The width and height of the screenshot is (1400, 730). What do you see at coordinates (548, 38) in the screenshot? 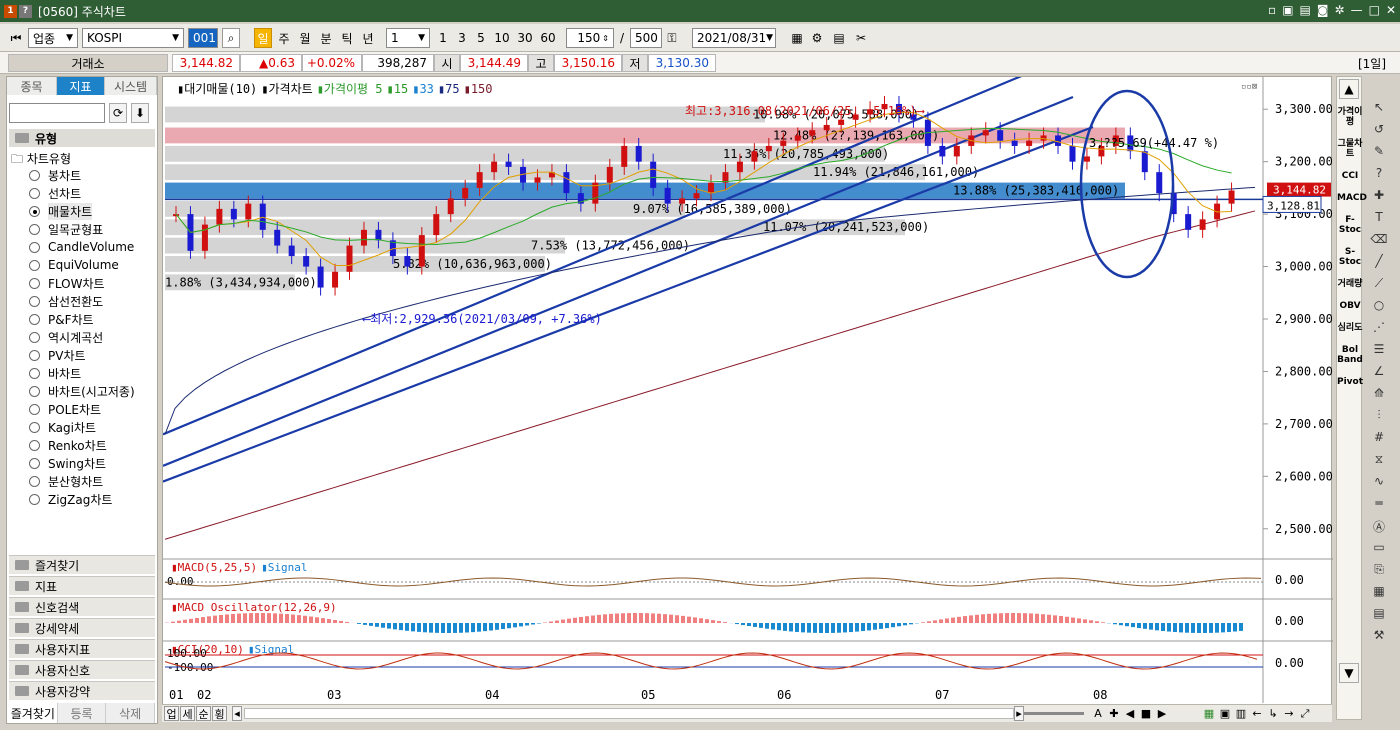
I see `quick-count-60: 60` at bounding box center [548, 38].